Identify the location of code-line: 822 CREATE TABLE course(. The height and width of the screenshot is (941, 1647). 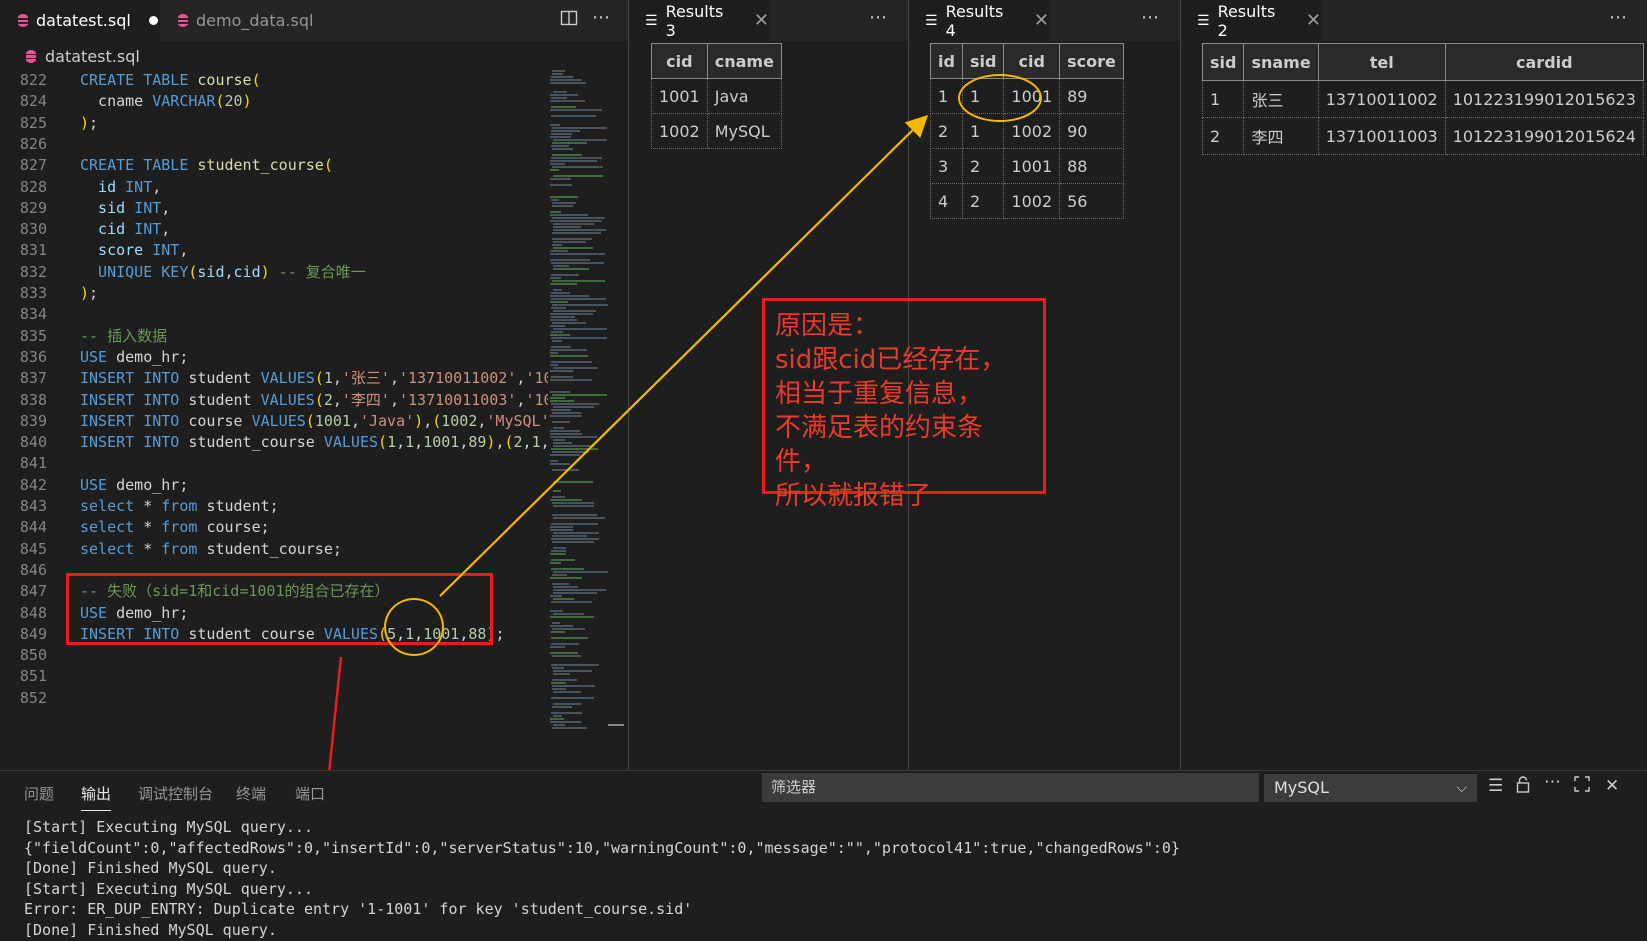
(274, 80).